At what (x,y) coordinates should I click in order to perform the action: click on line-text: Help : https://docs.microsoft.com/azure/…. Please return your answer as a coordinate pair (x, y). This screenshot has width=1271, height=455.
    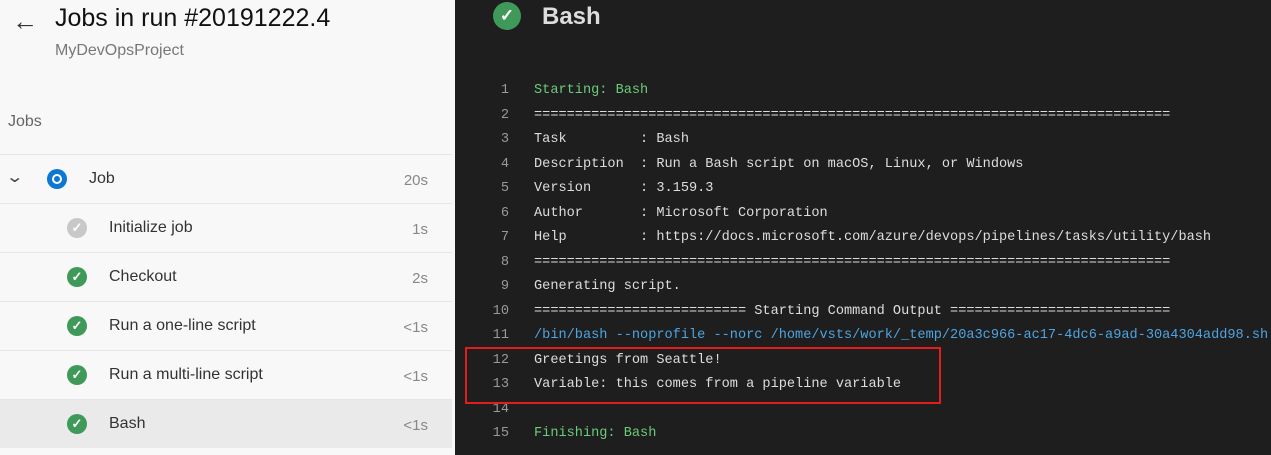
    Looking at the image, I should click on (873, 237).